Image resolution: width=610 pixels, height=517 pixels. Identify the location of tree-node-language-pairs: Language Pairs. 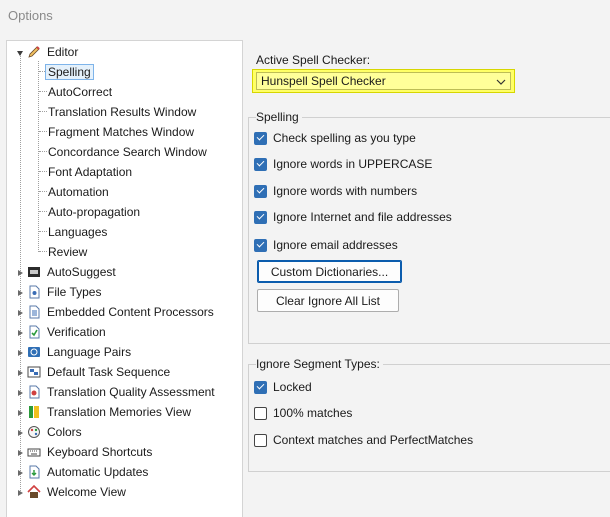
(80, 352).